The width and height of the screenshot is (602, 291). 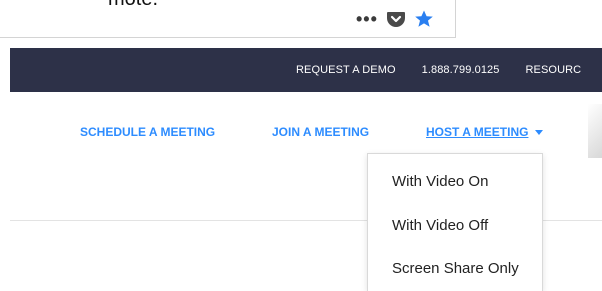 What do you see at coordinates (461, 70) in the screenshot?
I see `phone-number-link: 1.888.799.0125` at bounding box center [461, 70].